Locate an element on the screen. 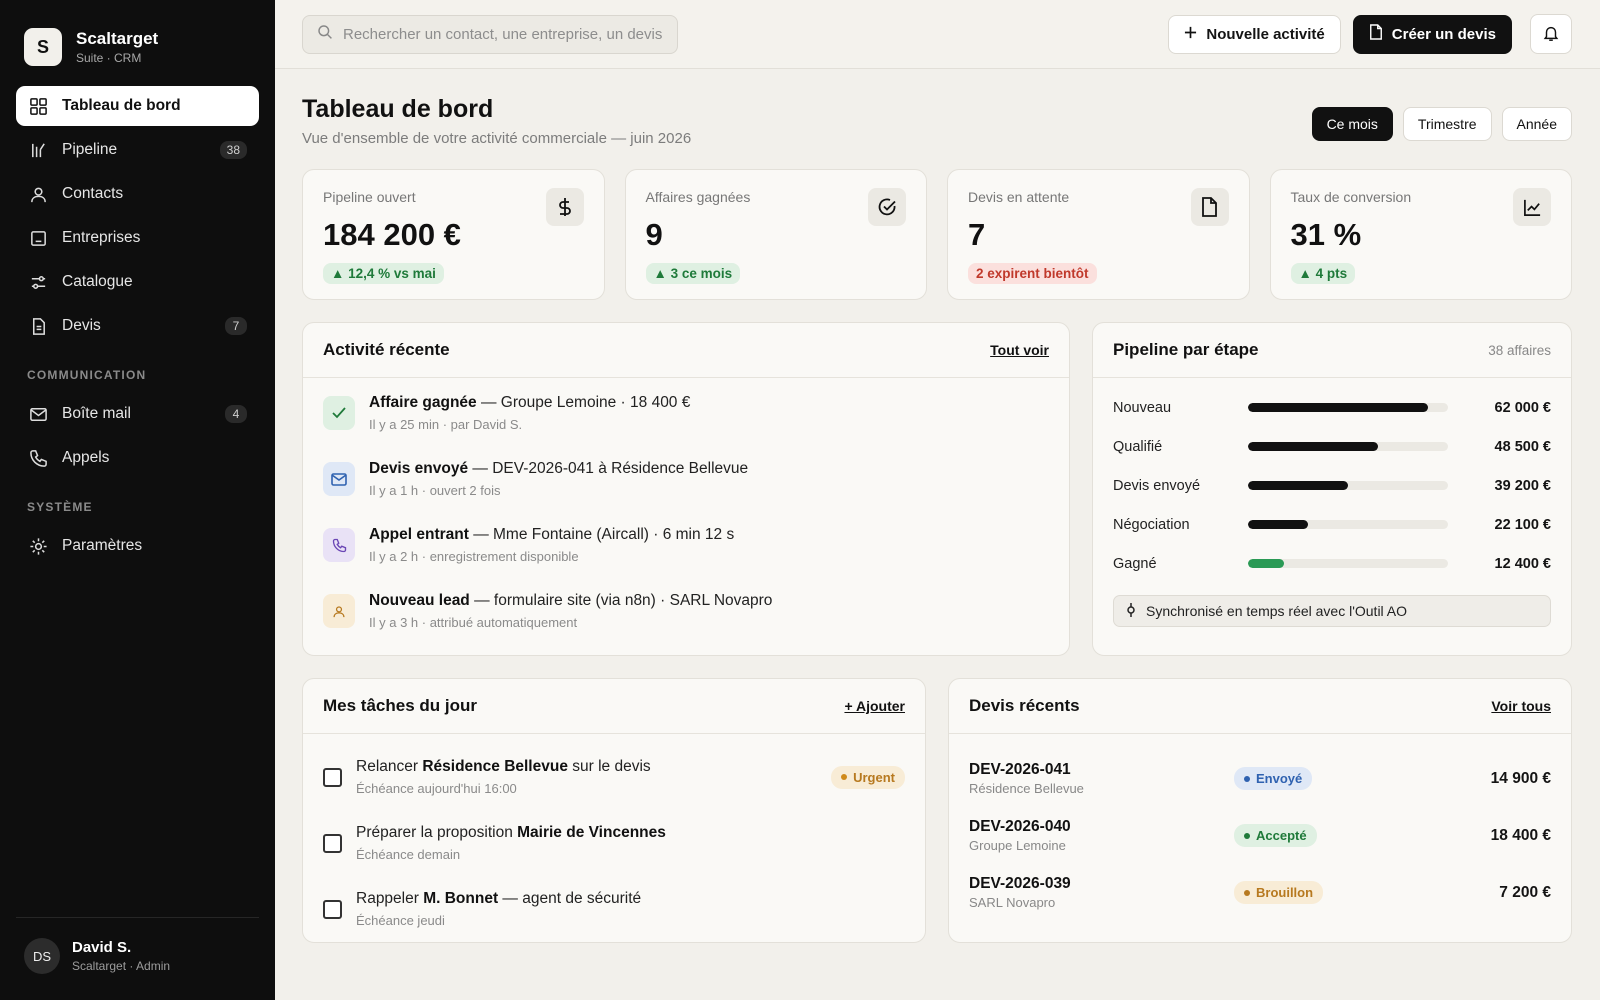 This screenshot has height=1000, width=1600. search-box is located at coordinates (490, 34).